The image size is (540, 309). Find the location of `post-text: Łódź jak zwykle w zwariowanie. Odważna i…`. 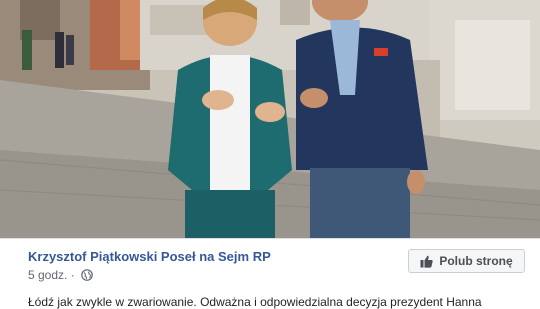

post-text: Łódź jak zwykle w zwariowanie. Odważna i… is located at coordinates (255, 302).